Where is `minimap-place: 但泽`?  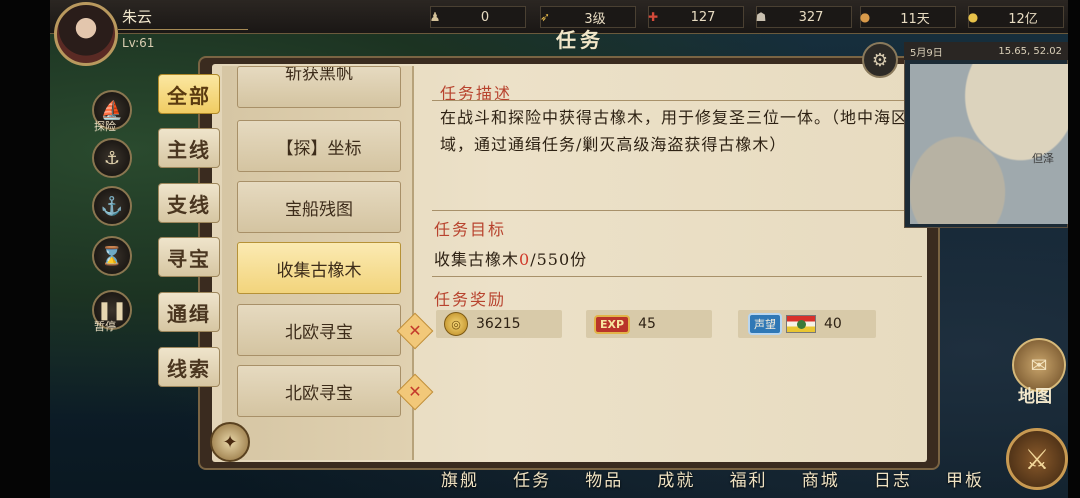
minimap-place: 但泽 is located at coordinates (1043, 158).